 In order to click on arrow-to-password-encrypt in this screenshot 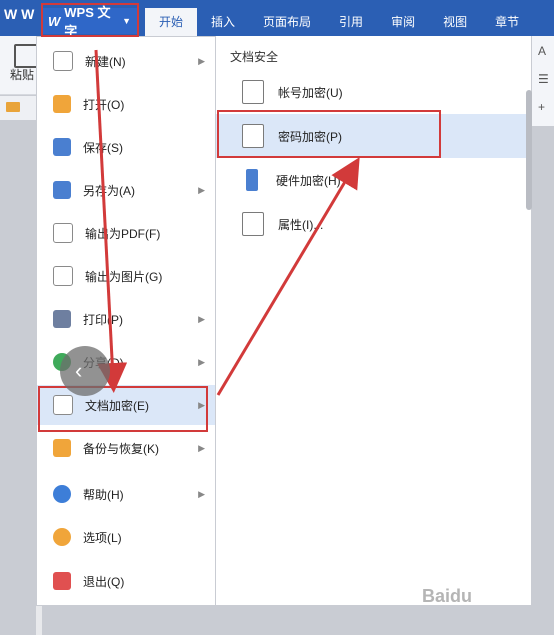, I will do `click(288, 276)`.